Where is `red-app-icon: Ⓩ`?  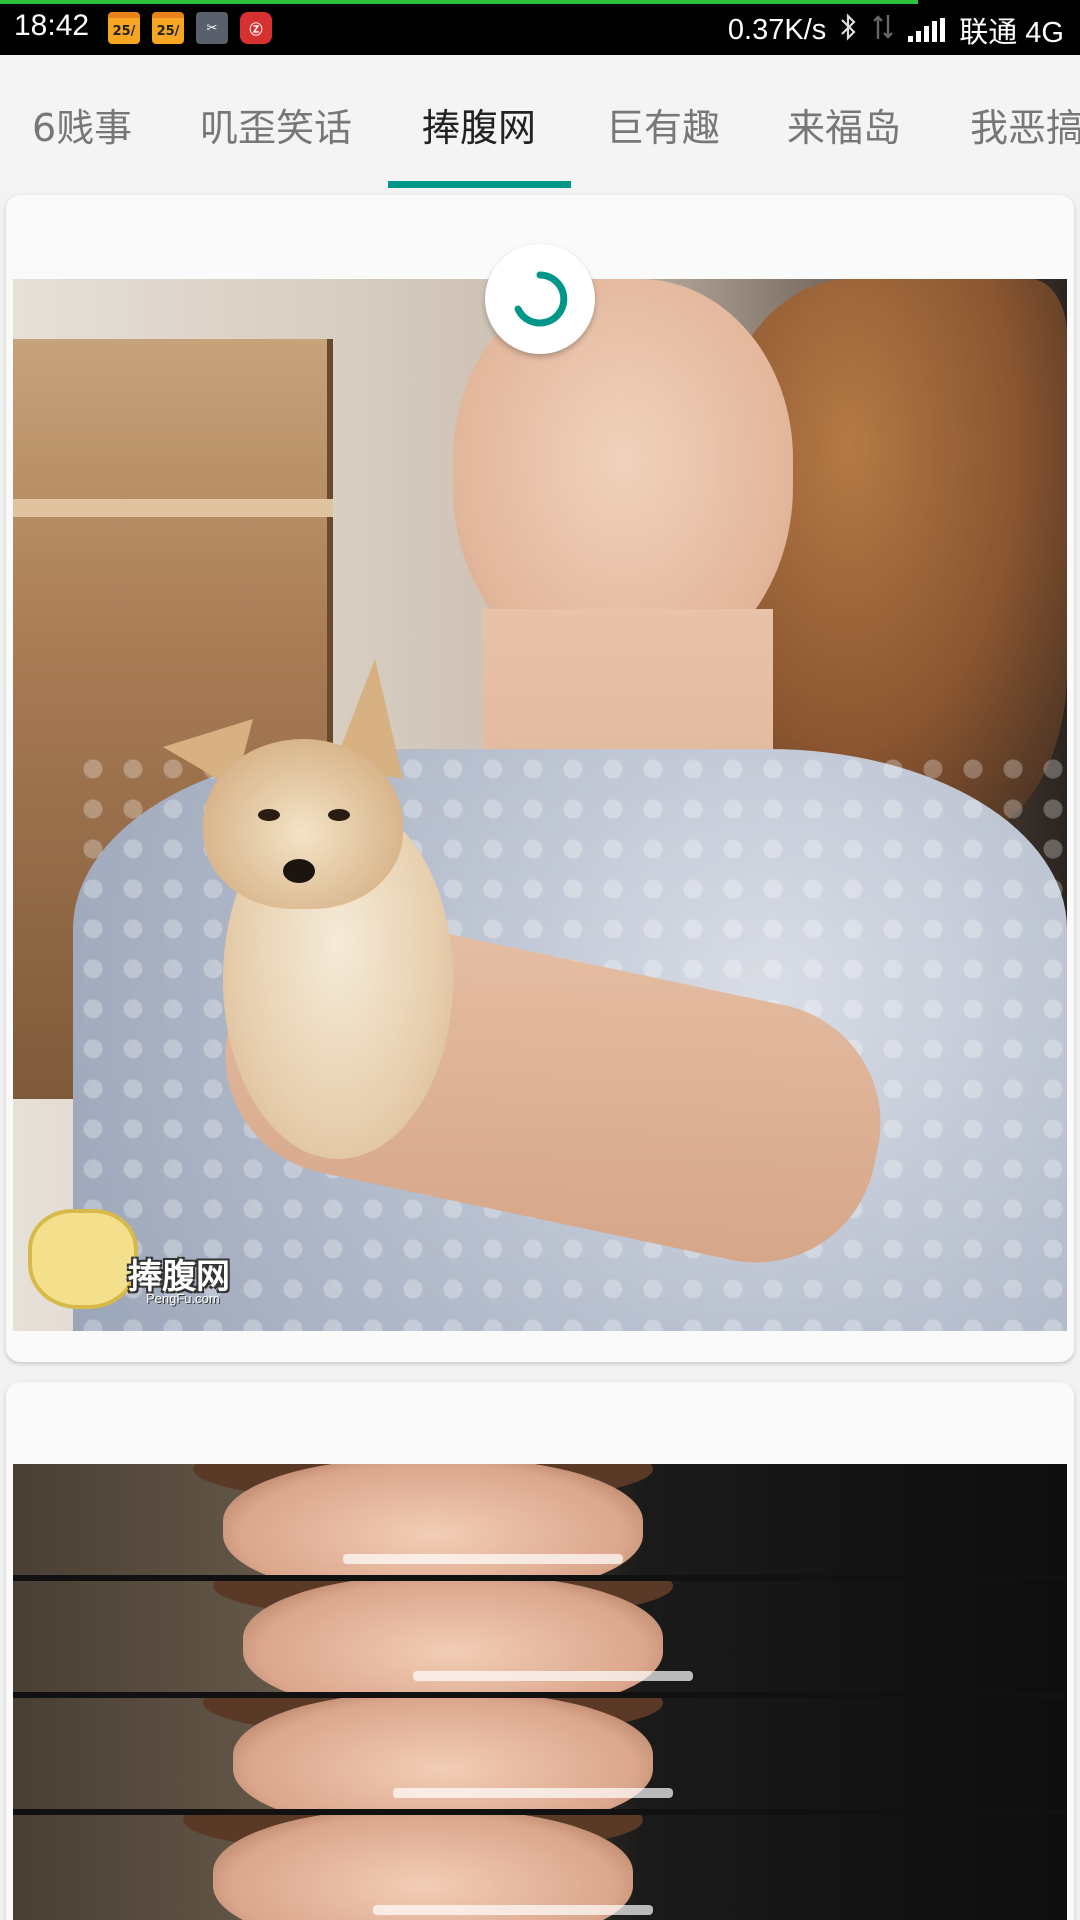 red-app-icon: Ⓩ is located at coordinates (256, 28).